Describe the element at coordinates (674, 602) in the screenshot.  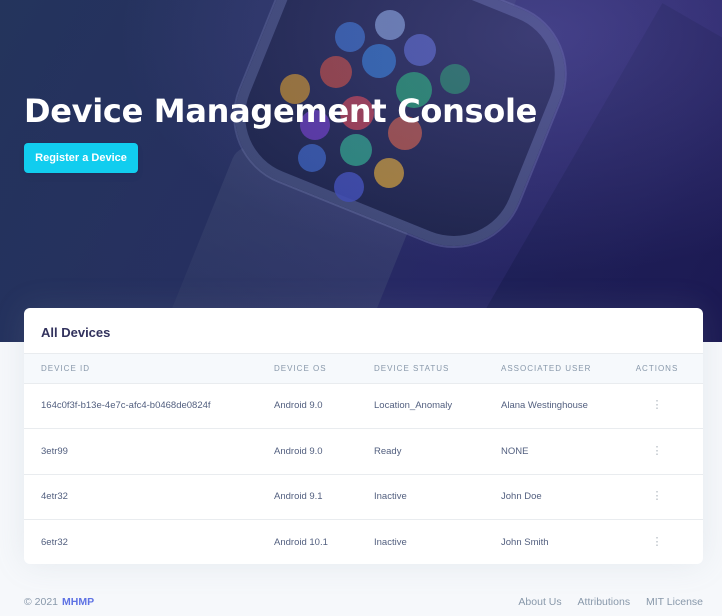
I see `footer-link-mit-license: MIT License` at that location.